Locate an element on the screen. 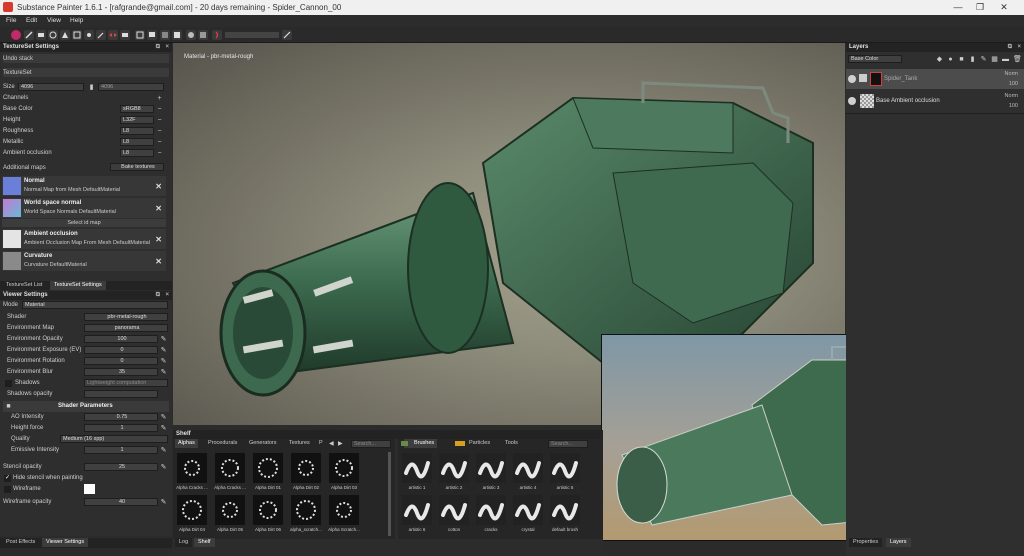 Image resolution: width=1024 pixels, height=556 pixels. menu-file: File is located at coordinates (11, 20).